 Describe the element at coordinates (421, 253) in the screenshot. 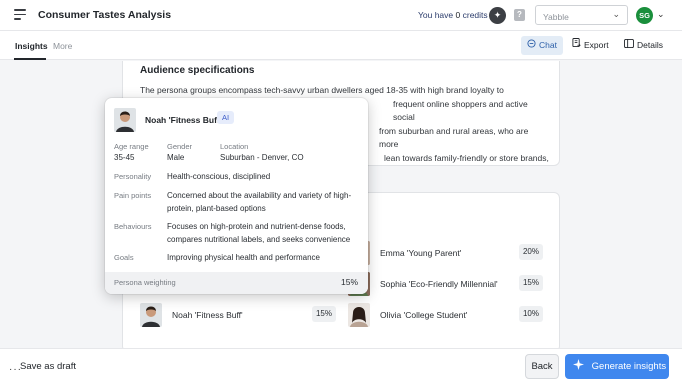

I see `persona-name: Emma 'Young Parent'` at that location.